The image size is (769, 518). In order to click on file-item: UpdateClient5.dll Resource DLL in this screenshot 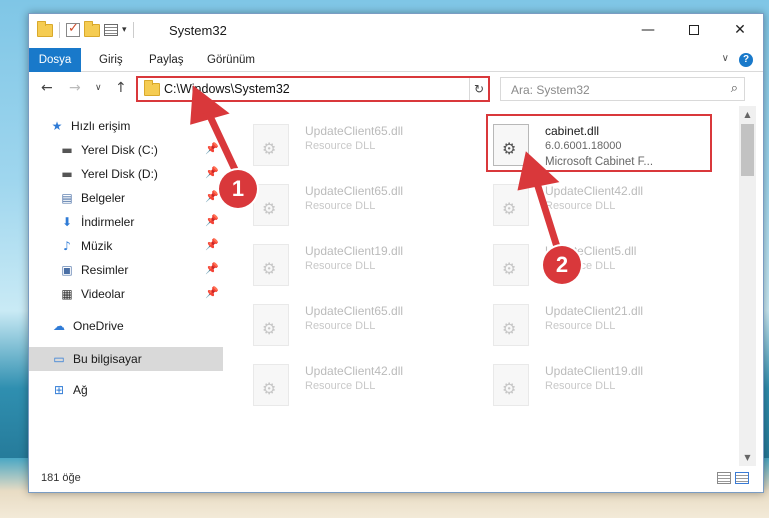, I will do `click(590, 262)`.